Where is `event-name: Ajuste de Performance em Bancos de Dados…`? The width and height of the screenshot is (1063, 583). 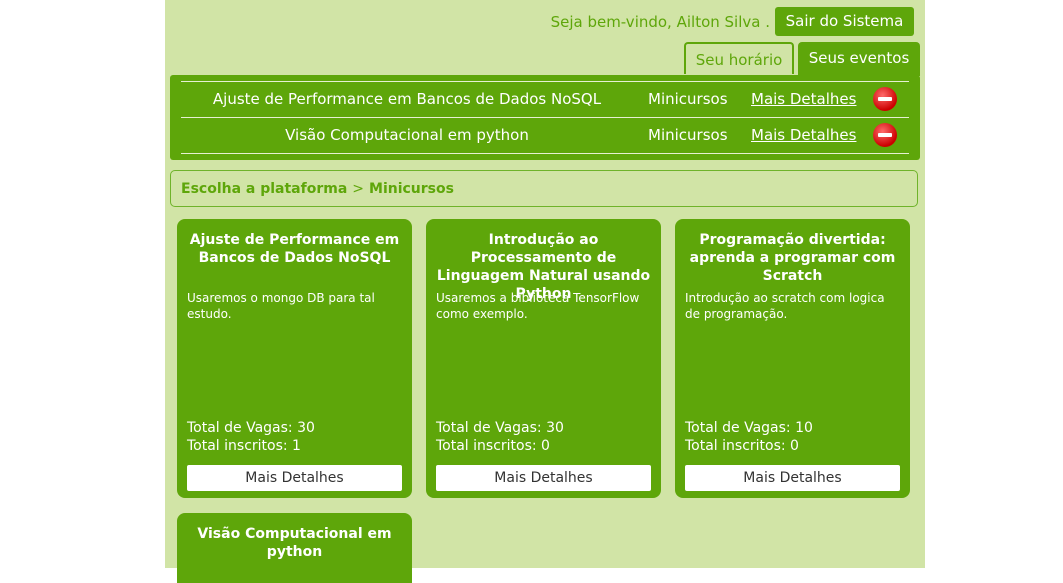 event-name: Ajuste de Performance em Bancos de Dados… is located at coordinates (407, 99).